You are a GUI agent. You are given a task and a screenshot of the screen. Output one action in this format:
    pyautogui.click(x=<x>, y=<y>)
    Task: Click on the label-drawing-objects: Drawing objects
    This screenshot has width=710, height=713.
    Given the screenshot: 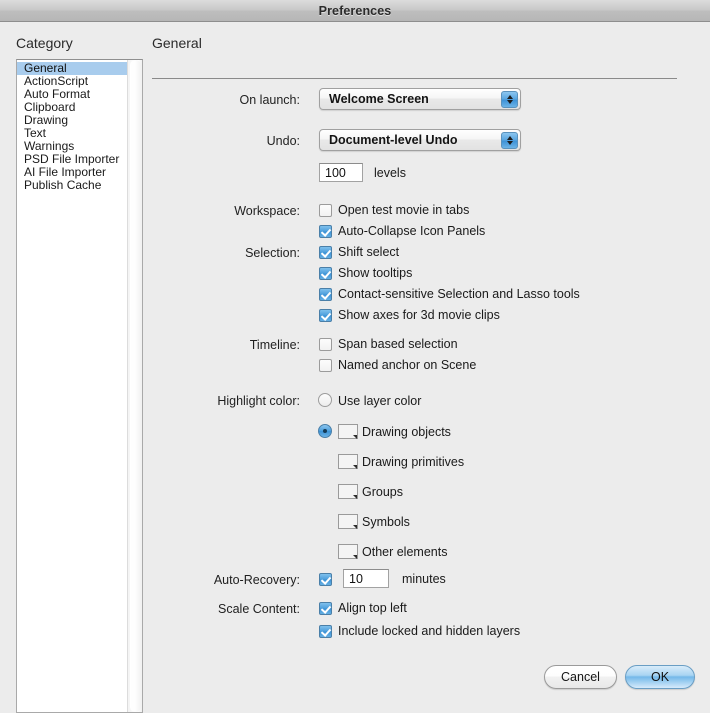 What is the action you would take?
    pyautogui.click(x=406, y=432)
    